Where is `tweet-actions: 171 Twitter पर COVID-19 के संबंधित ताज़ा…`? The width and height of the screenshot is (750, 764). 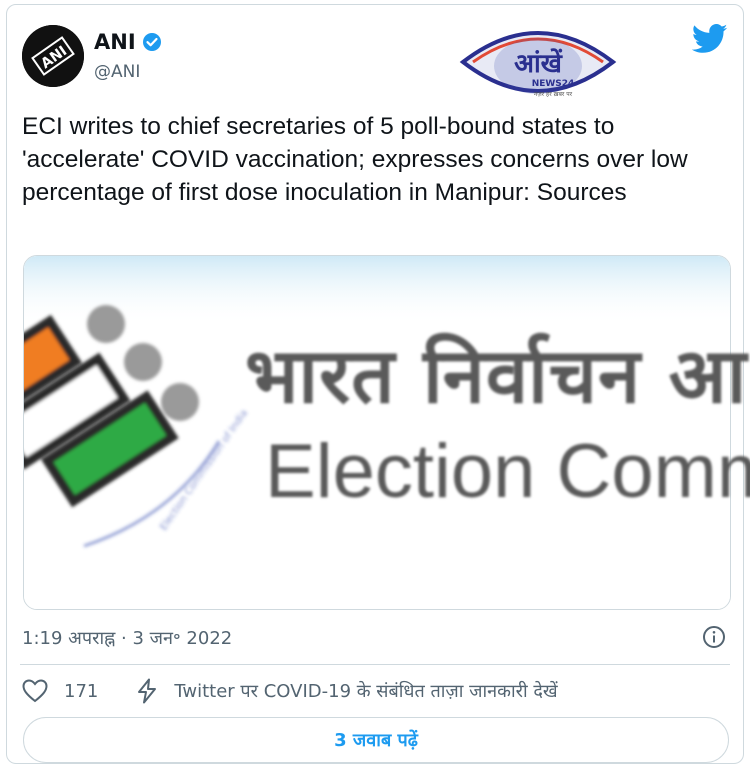 tweet-actions: 171 Twitter पर COVID-19 के संबंधित ताज़ा… is located at coordinates (290, 691).